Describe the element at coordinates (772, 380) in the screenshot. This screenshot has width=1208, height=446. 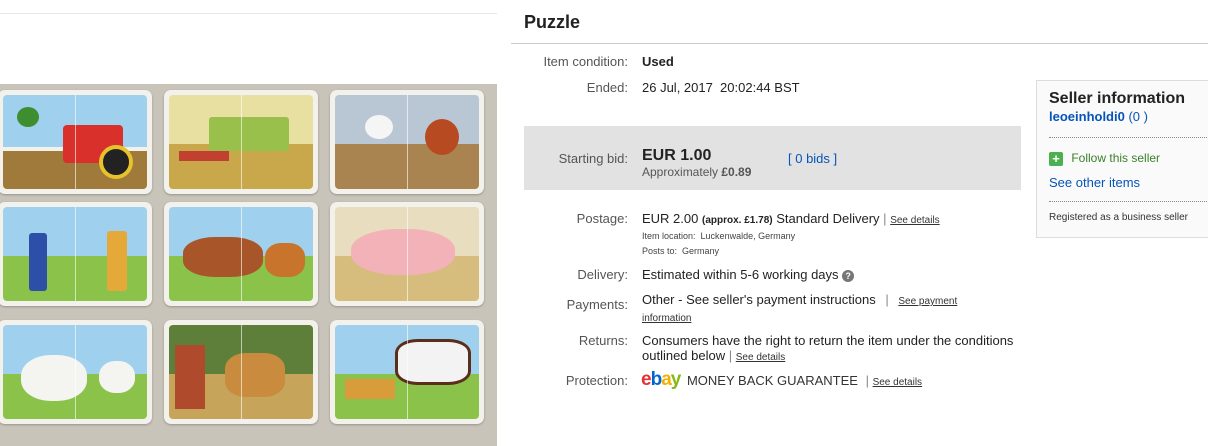
I see `money-back-guarantee: MONEY BACK GUARANTEE` at that location.